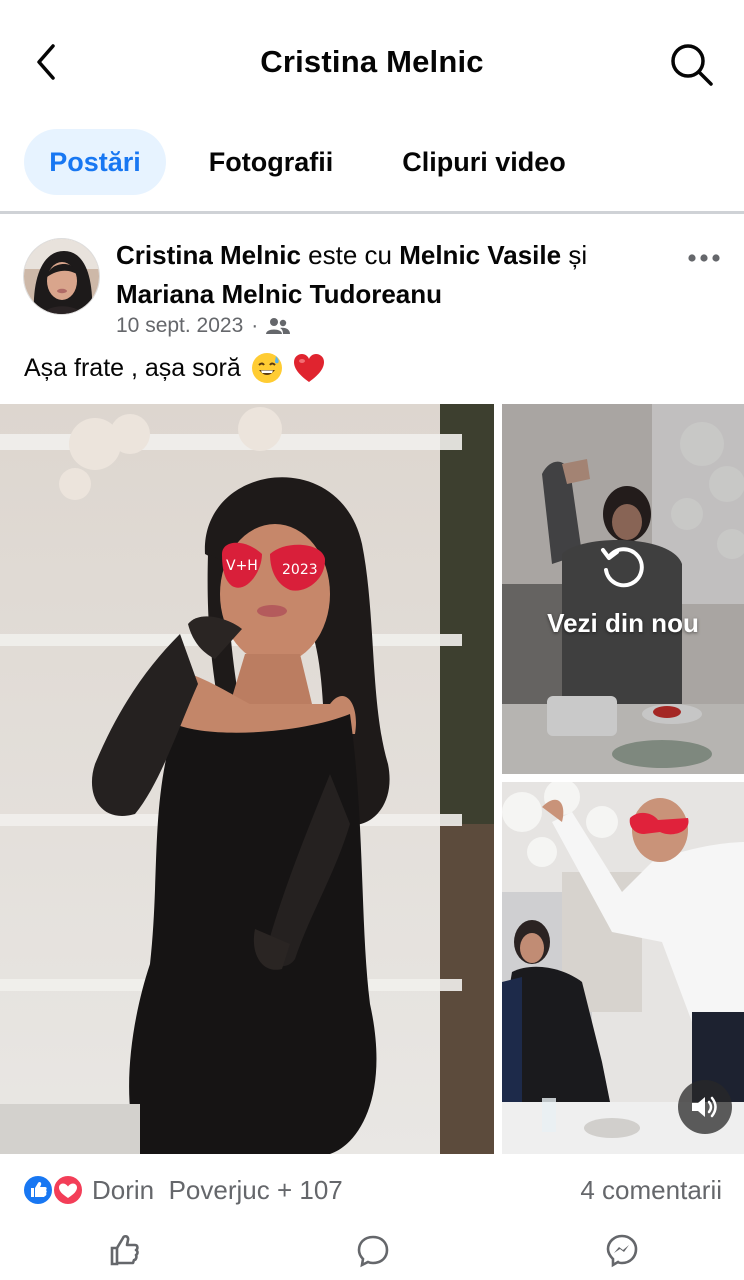  What do you see at coordinates (132, 367) in the screenshot?
I see `caption-text: Așa frate , așa soră` at bounding box center [132, 367].